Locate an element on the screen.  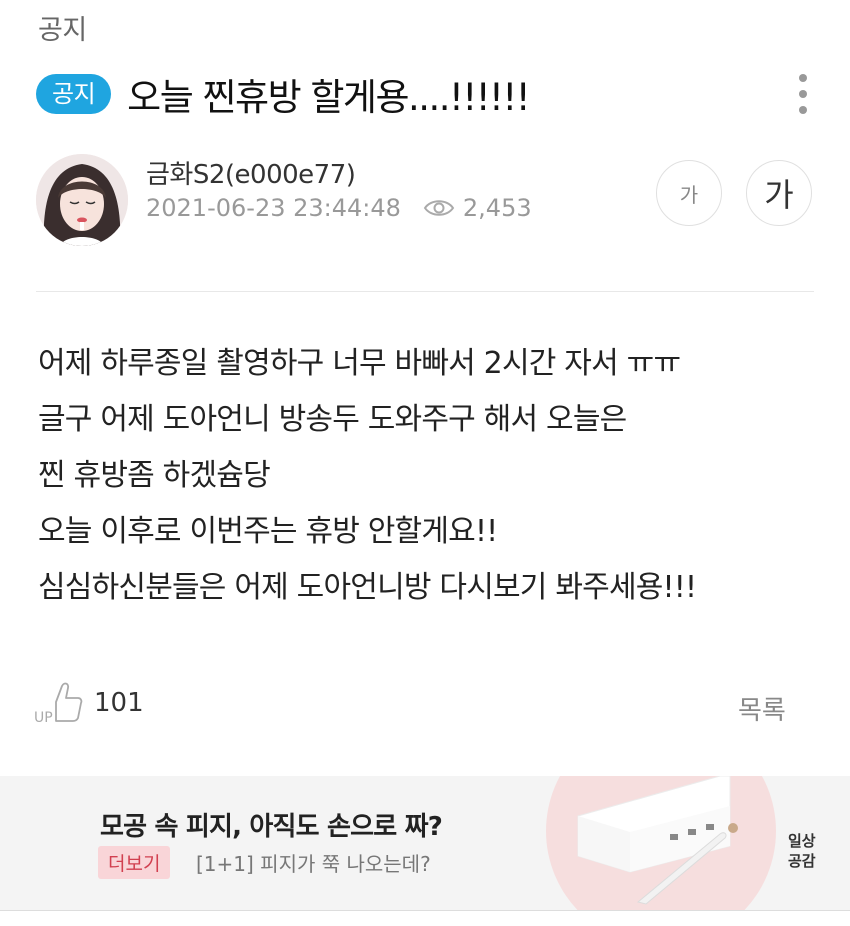
svg-text: 일상 is located at coordinates (802, 841).